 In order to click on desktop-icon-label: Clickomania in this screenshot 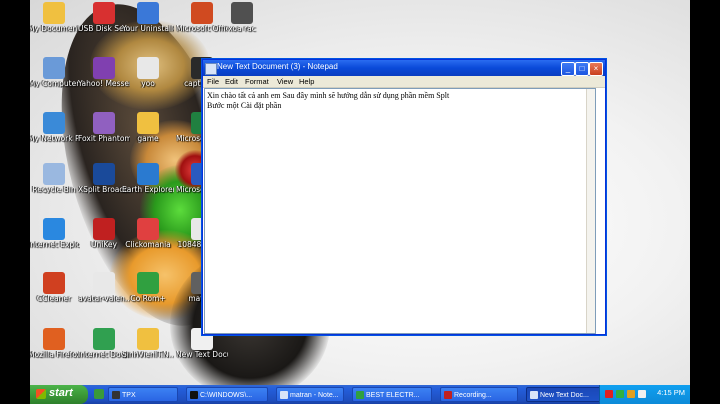, I will do `click(148, 245)`.